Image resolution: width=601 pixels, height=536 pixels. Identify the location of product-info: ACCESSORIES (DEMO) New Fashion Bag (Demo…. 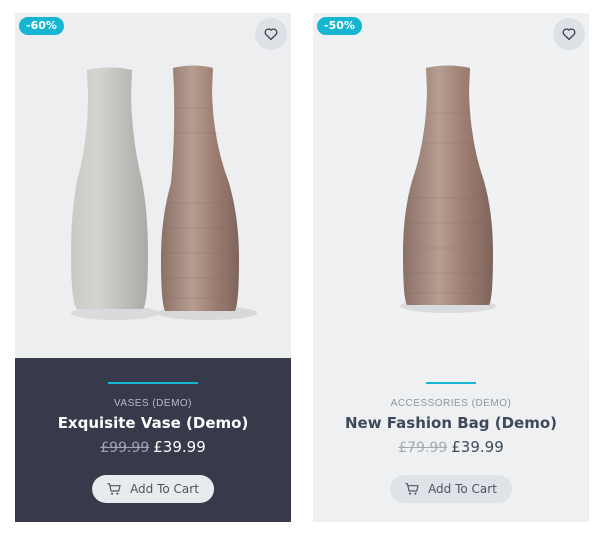
(451, 440).